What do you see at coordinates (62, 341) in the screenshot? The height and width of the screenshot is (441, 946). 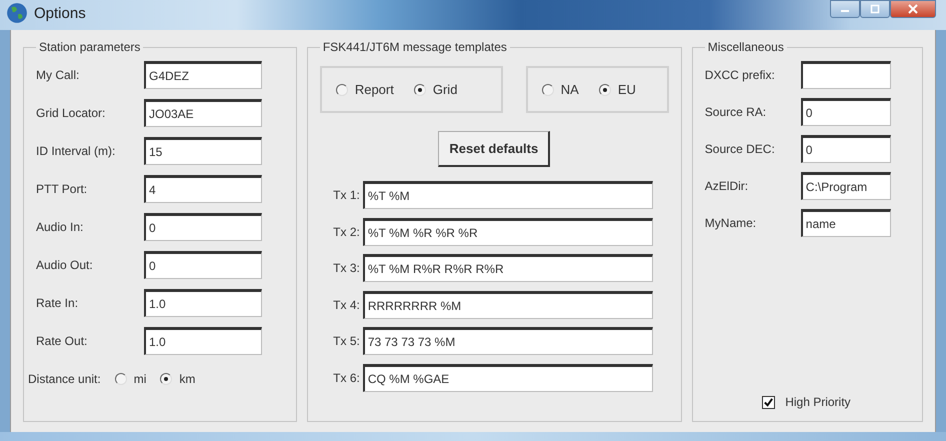 I see `field-label: Rate Out:` at bounding box center [62, 341].